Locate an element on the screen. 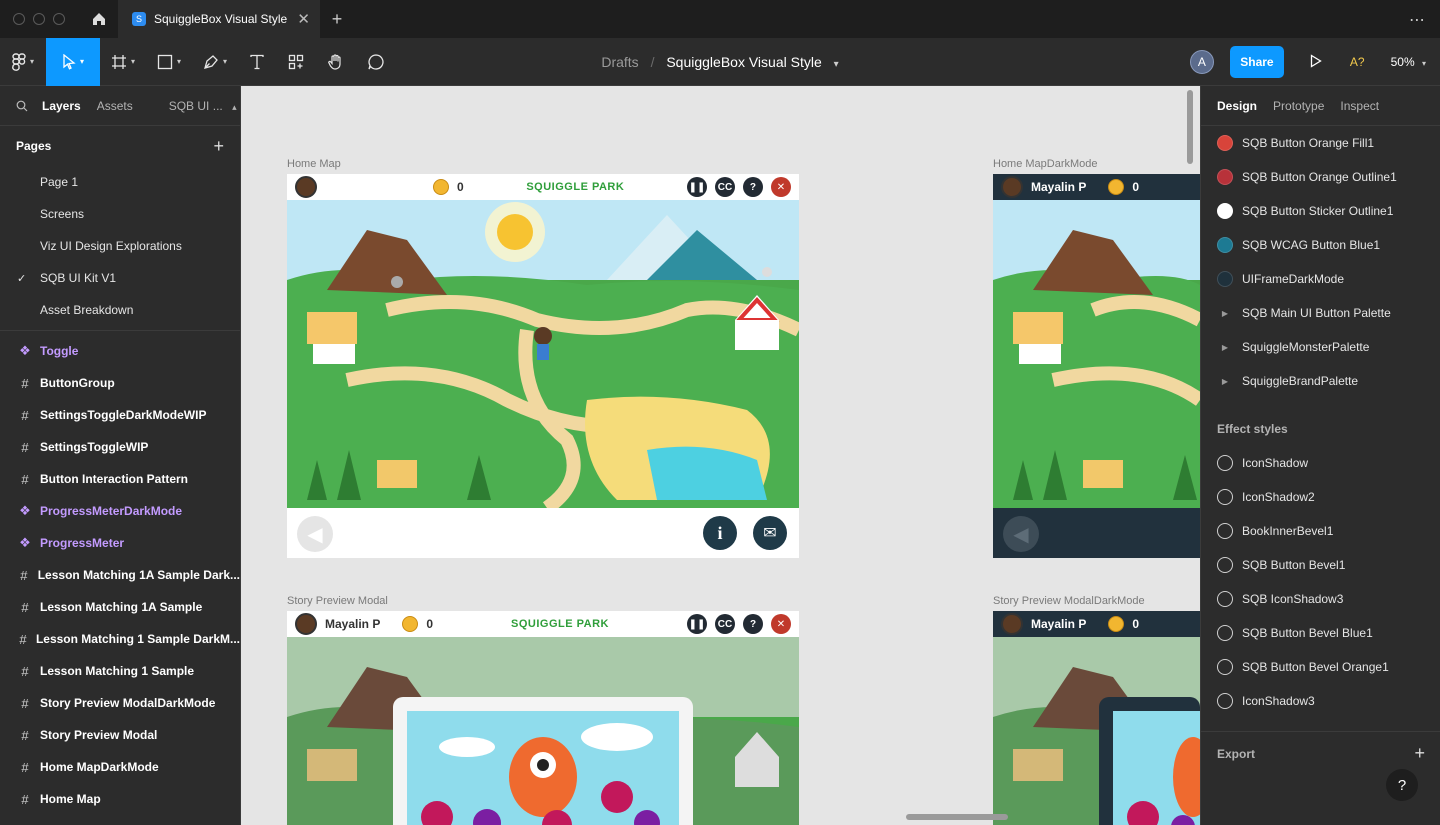 The width and height of the screenshot is (1440, 825). effect-style-item: SQB Button Bevel Blue1 is located at coordinates (1320, 633).